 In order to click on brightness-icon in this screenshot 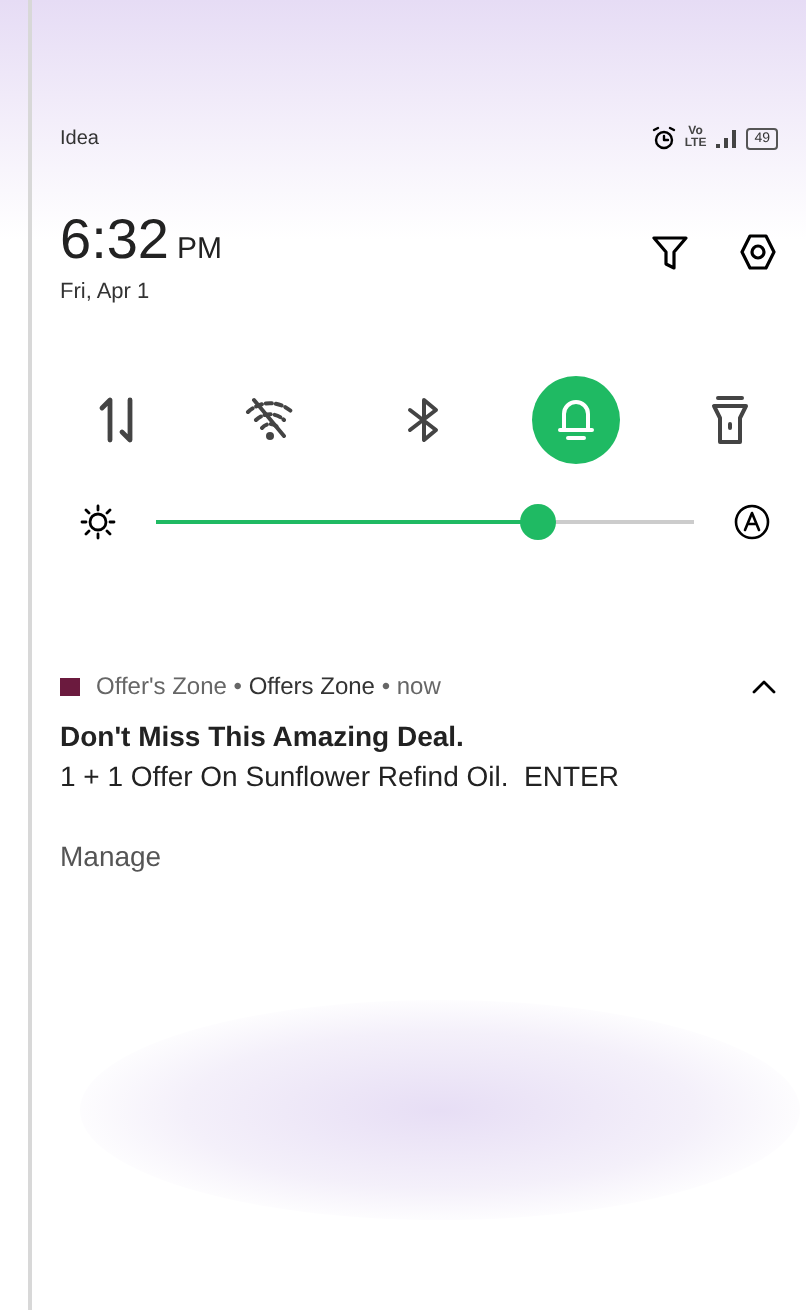, I will do `click(98, 522)`.